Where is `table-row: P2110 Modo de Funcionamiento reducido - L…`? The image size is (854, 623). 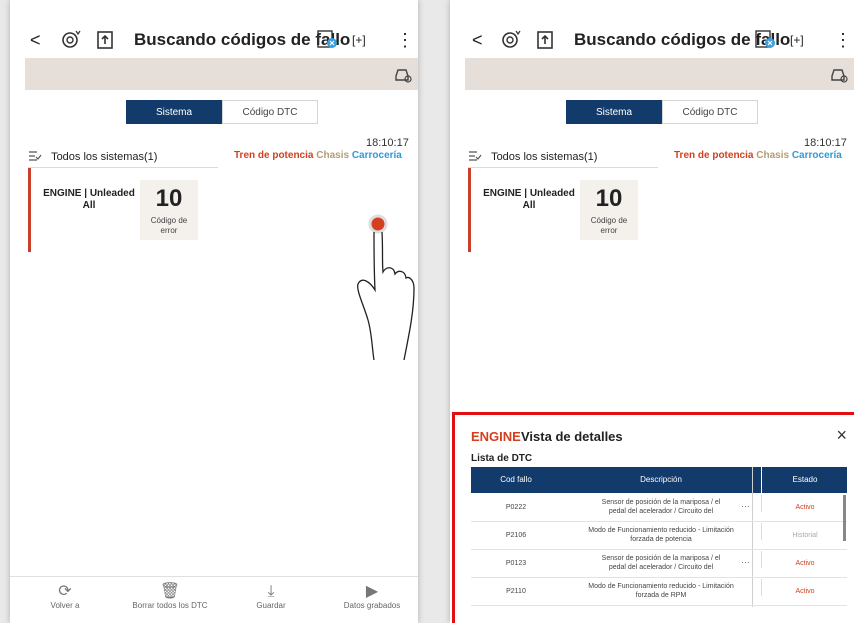
table-row: P2110 Modo de Funcionamiento reducido - L… is located at coordinates (659, 592).